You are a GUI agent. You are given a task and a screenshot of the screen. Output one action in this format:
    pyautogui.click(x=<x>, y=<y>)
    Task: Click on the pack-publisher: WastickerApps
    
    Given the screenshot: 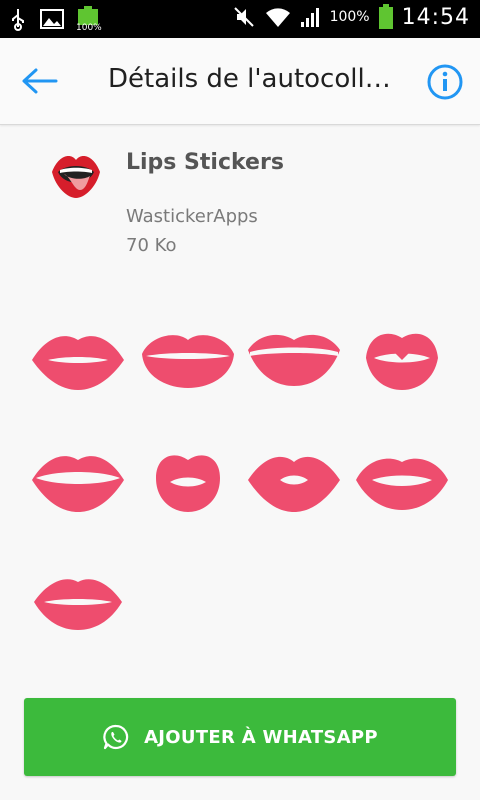 What is the action you would take?
    pyautogui.click(x=192, y=216)
    